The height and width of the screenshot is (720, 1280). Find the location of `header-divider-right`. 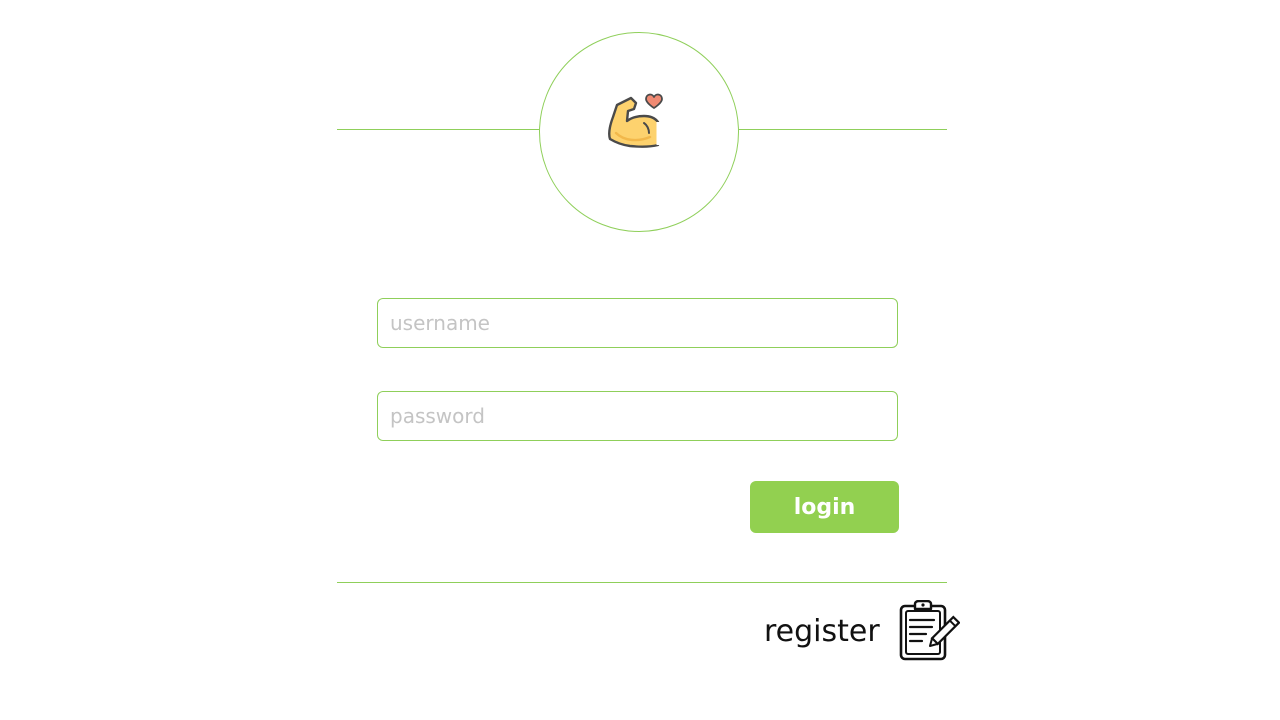

header-divider-right is located at coordinates (843, 129).